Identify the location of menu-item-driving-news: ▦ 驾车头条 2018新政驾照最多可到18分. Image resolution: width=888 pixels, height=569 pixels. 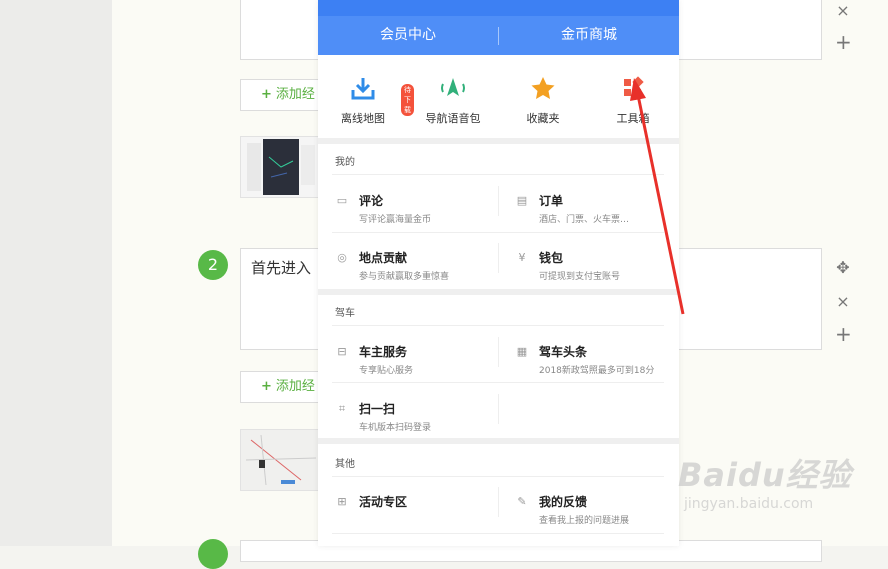
(597, 371).